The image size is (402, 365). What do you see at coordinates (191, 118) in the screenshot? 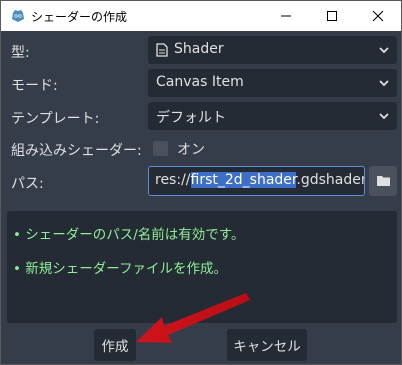
I see `template-value: デフォルト` at bounding box center [191, 118].